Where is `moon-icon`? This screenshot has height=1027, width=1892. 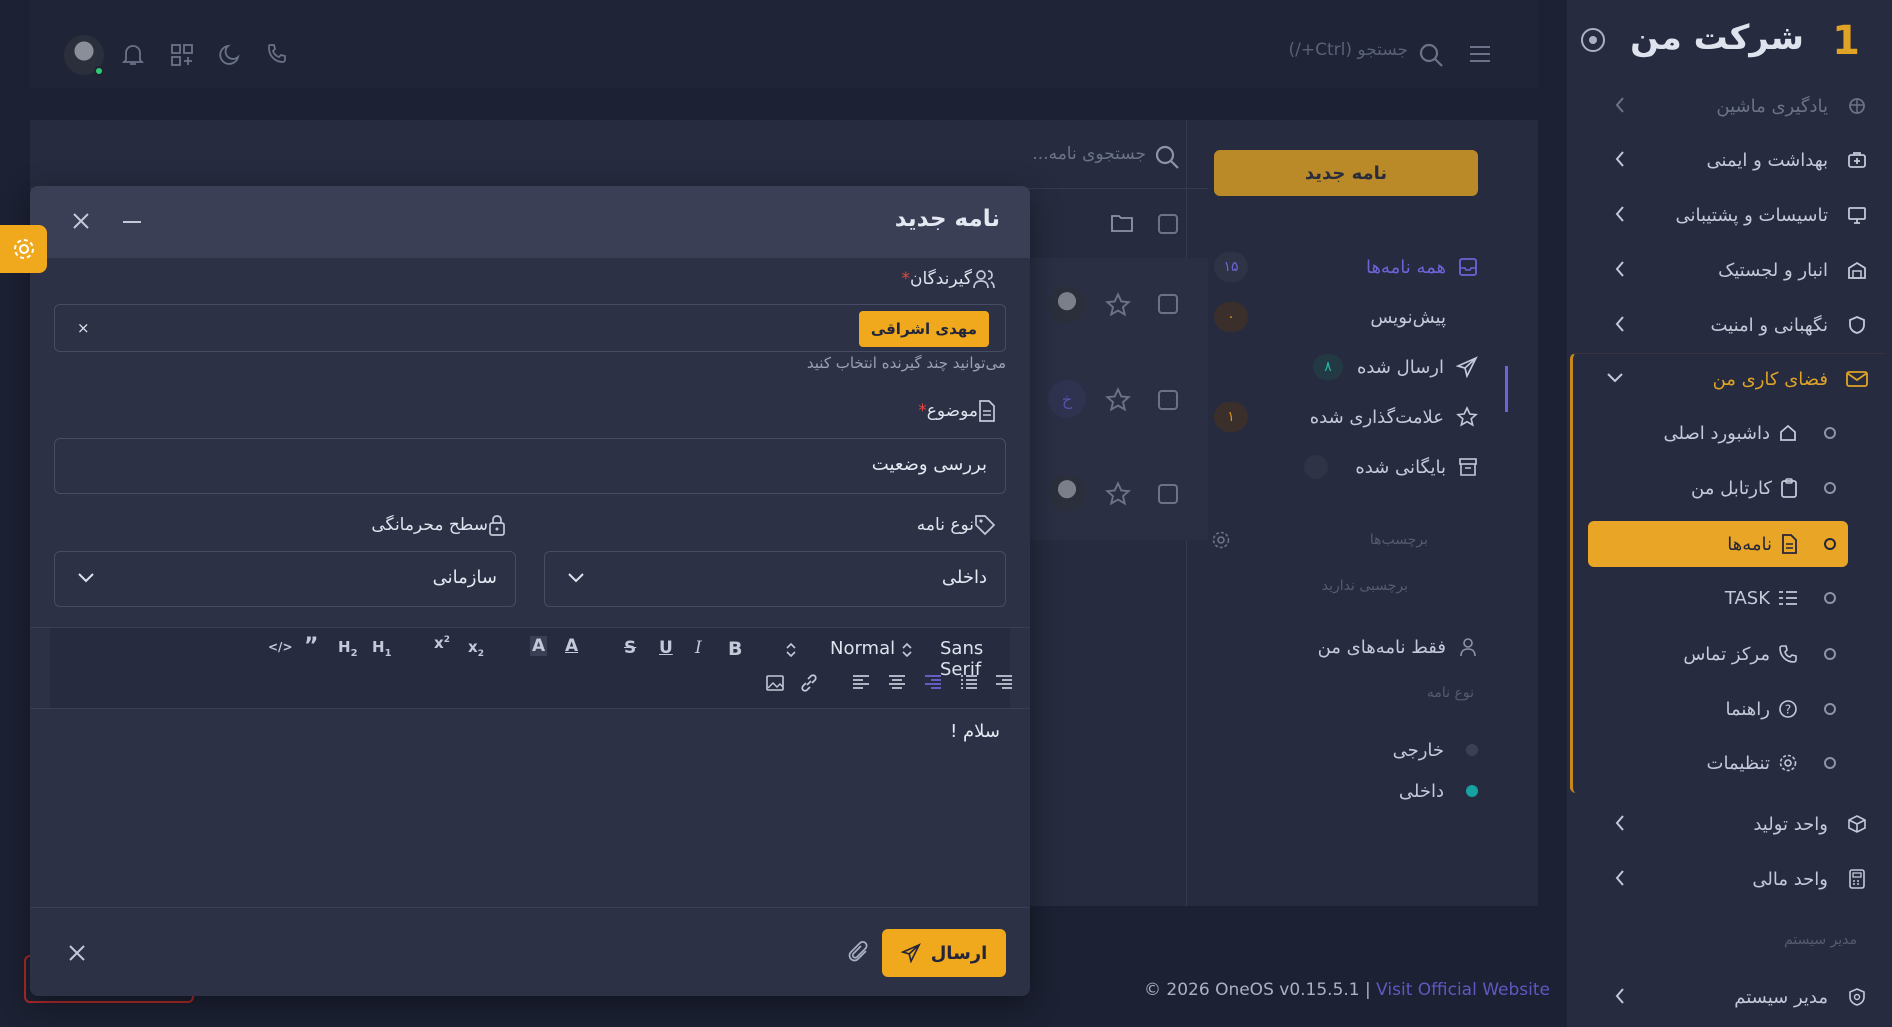 moon-icon is located at coordinates (230, 55).